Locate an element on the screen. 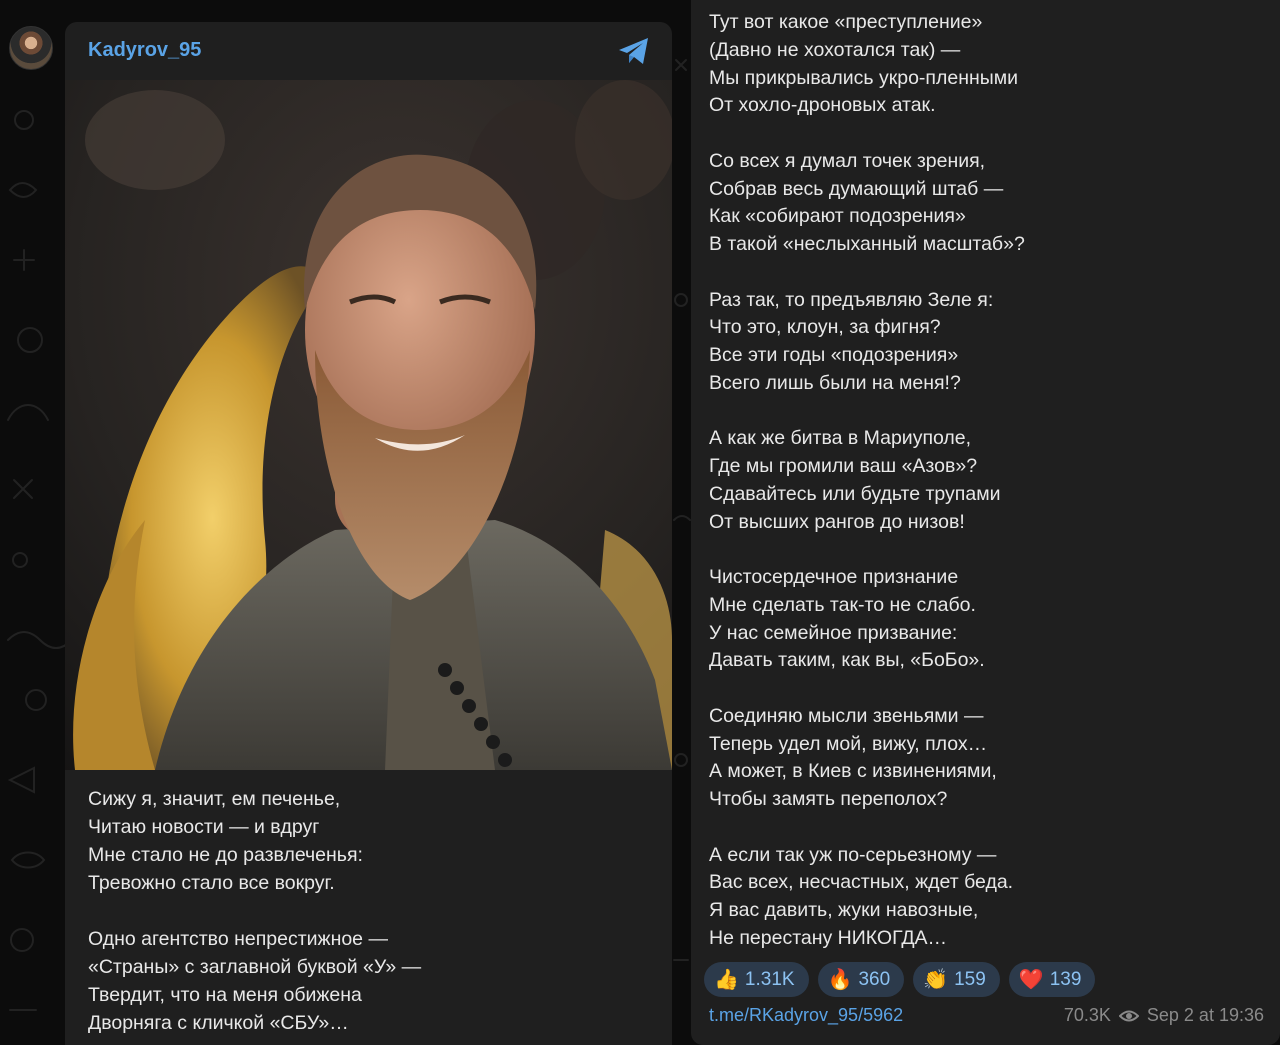  reaction-thumbs-up: 👍 1.31K is located at coordinates (756, 979).